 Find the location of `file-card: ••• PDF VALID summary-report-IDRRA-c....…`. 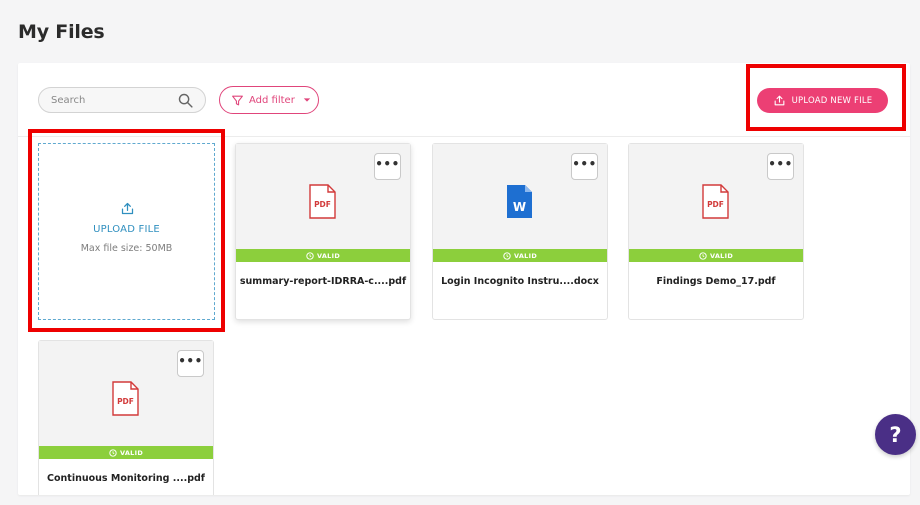

file-card: ••• PDF VALID summary-report-IDRRA-c....… is located at coordinates (323, 231).